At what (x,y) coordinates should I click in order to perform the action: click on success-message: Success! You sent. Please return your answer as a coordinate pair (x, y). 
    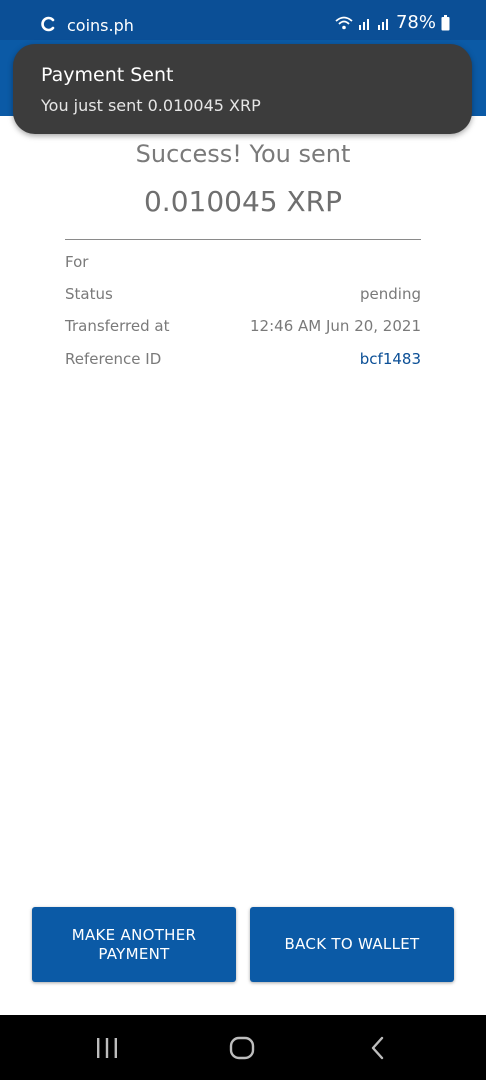
    Looking at the image, I should click on (243, 154).